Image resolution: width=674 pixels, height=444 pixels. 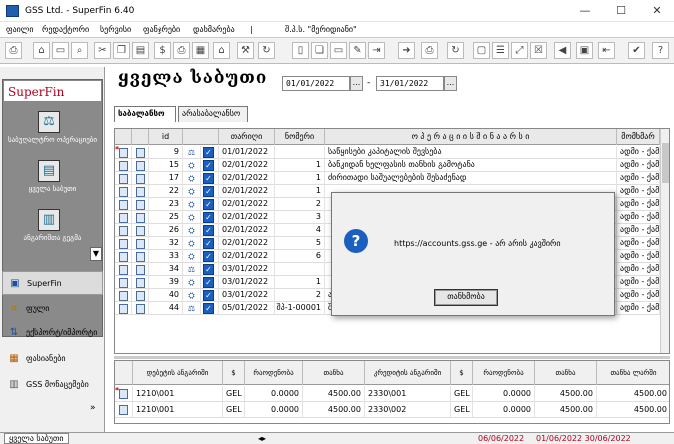 I want to click on coin-icon: $, so click(x=162, y=50).